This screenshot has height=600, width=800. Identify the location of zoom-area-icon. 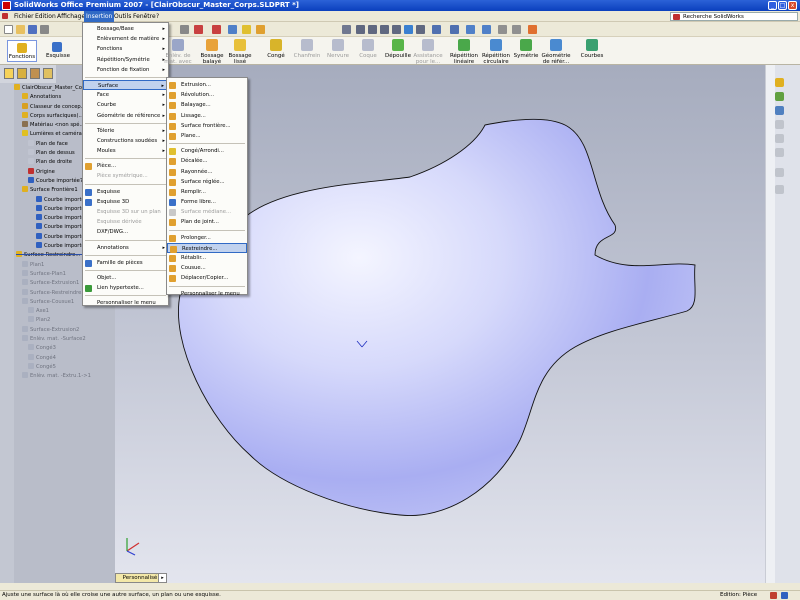
(372, 29).